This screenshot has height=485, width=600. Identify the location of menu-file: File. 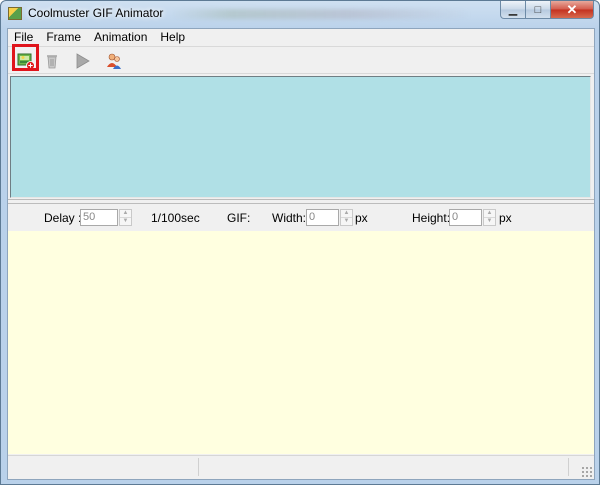
(23, 37).